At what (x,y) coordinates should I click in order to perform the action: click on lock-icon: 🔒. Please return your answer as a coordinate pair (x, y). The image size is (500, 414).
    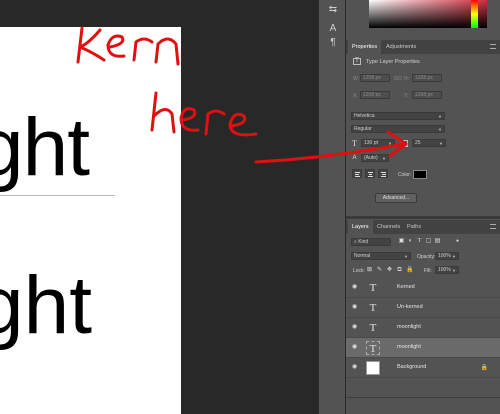
    Looking at the image, I should click on (484, 368).